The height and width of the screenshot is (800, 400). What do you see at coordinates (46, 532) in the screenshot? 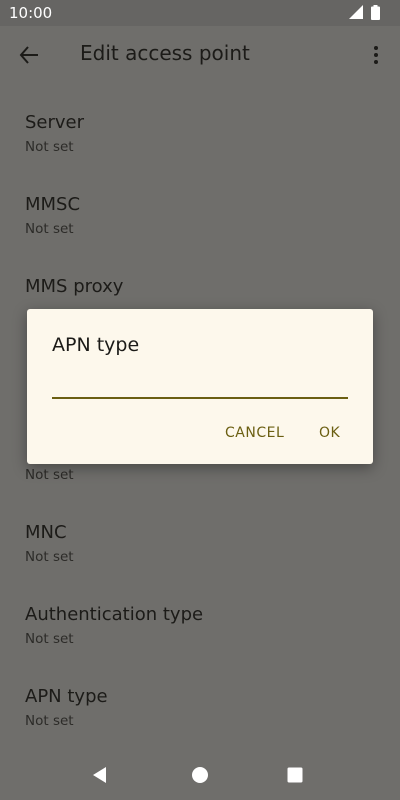
I see `setting-title: MNC` at bounding box center [46, 532].